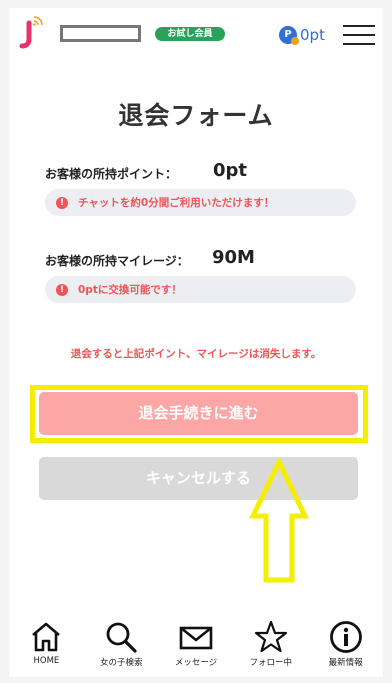 The height and width of the screenshot is (683, 392). What do you see at coordinates (46, 637) in the screenshot?
I see `home-icon` at bounding box center [46, 637].